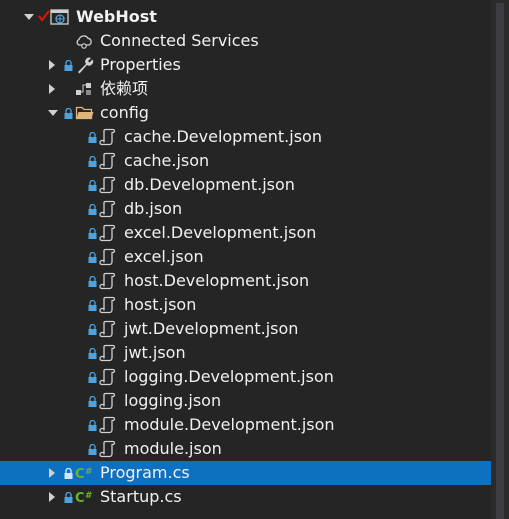 The height and width of the screenshot is (519, 509). I want to click on tree-item-label: host.json, so click(160, 304).